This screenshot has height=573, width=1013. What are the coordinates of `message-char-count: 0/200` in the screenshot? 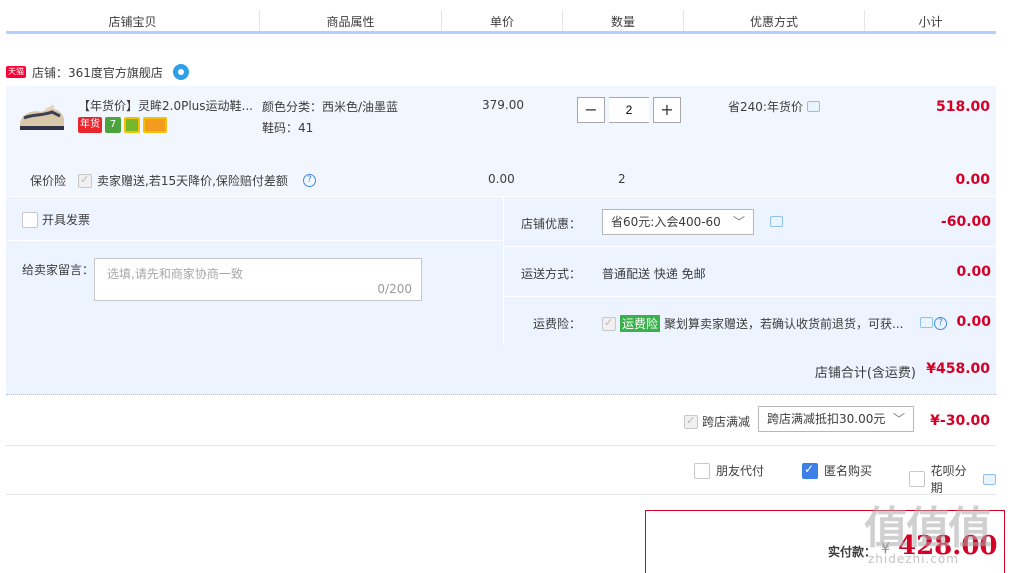 It's located at (394, 289).